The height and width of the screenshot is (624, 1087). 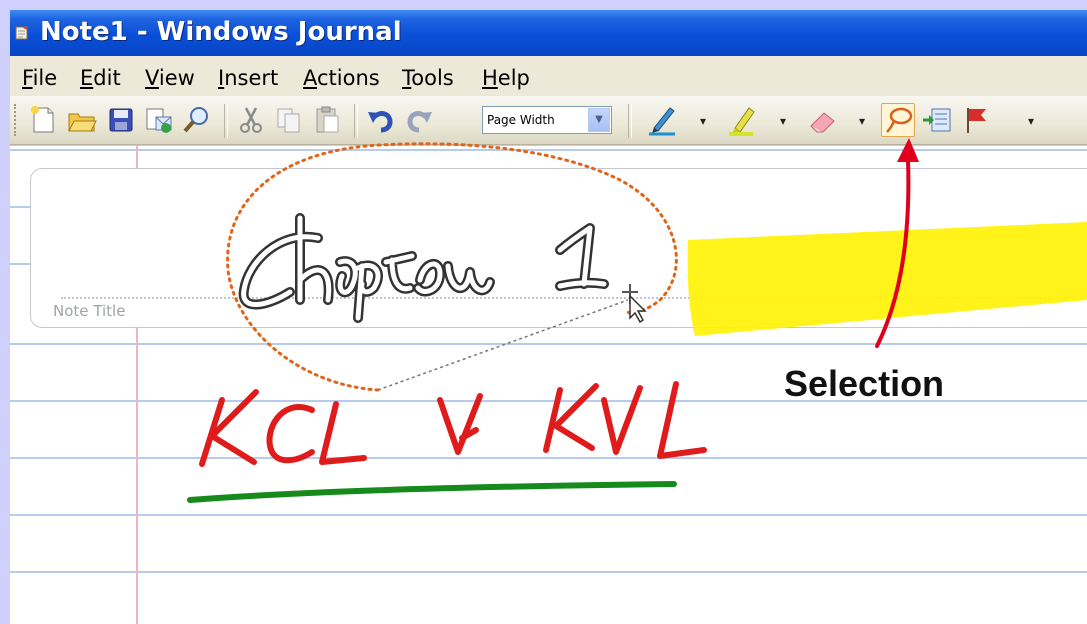 I want to click on title-guide-line, so click(x=574, y=298).